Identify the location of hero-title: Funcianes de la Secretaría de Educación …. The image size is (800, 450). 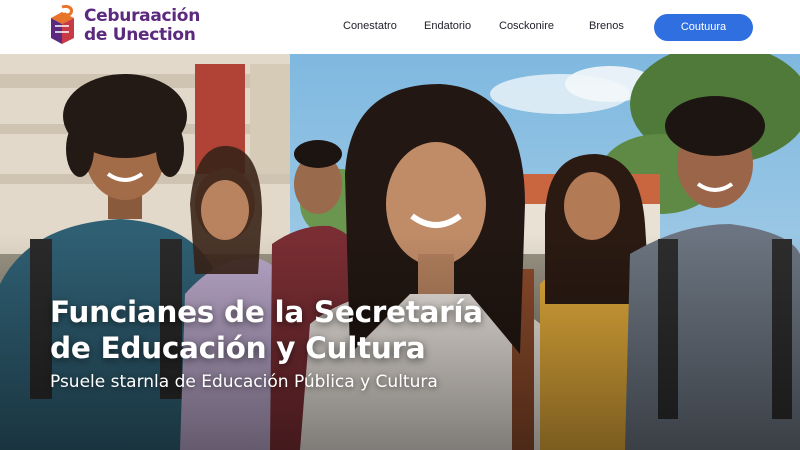
(266, 330).